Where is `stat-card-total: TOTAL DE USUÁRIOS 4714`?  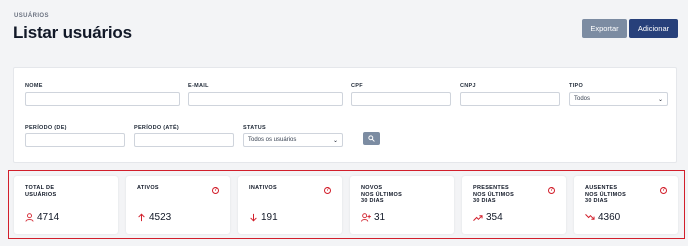 stat-card-total: TOTAL DE USUÁRIOS 4714 is located at coordinates (66, 205).